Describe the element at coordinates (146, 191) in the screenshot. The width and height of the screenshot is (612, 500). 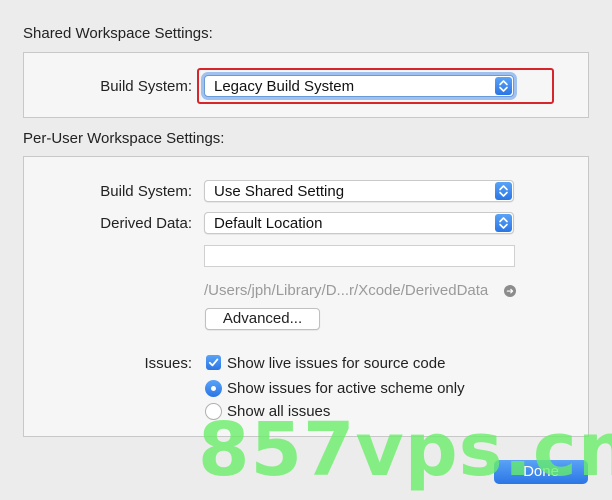
I see `per-user-build-system-label: Build System:` at that location.